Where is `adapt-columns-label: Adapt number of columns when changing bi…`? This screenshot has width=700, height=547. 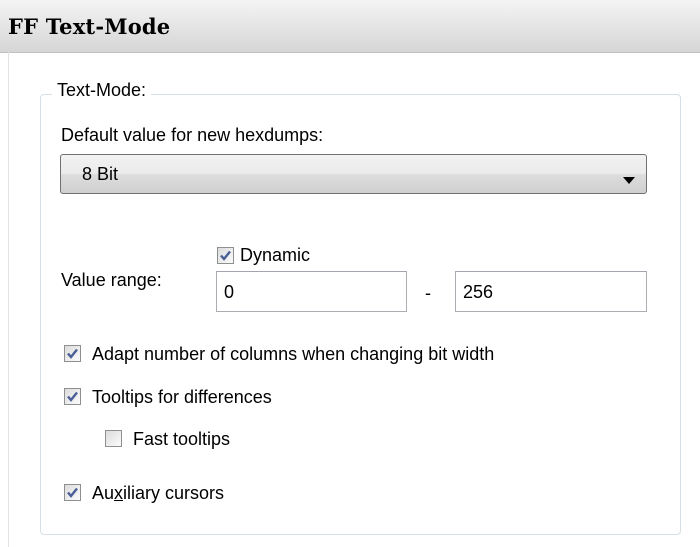
adapt-columns-label: Adapt number of columns when changing bi… is located at coordinates (293, 354).